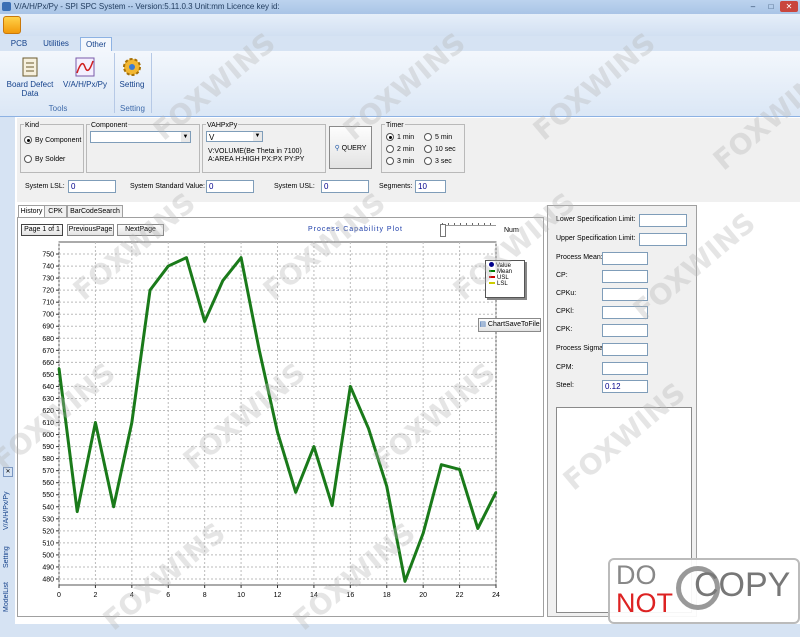 Image resolution: width=800 pixels, height=637 pixels. What do you see at coordinates (6, 553) in the screenshot?
I see `side-tab-setting: Setting` at bounding box center [6, 553].